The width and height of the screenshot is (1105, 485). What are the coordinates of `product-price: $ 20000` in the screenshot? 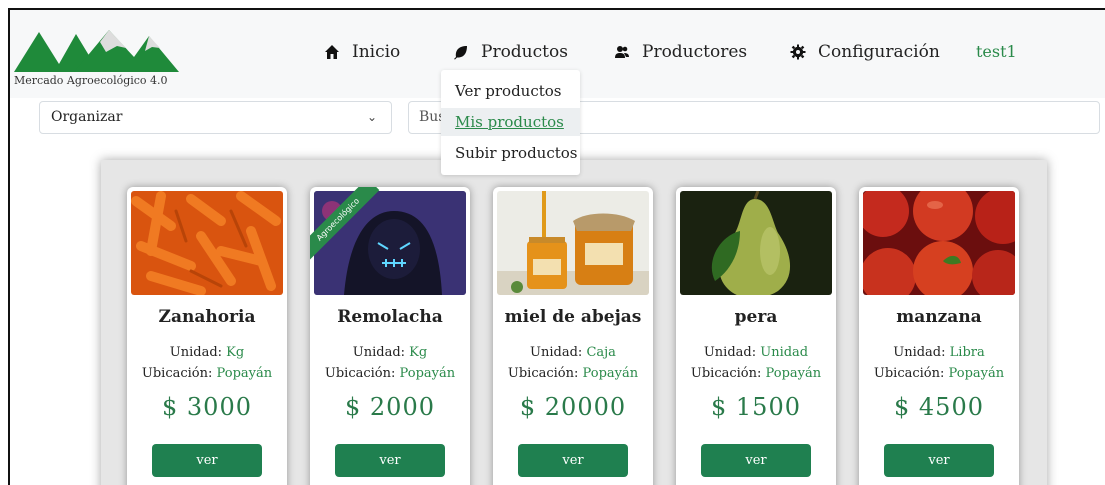 It's located at (573, 407).